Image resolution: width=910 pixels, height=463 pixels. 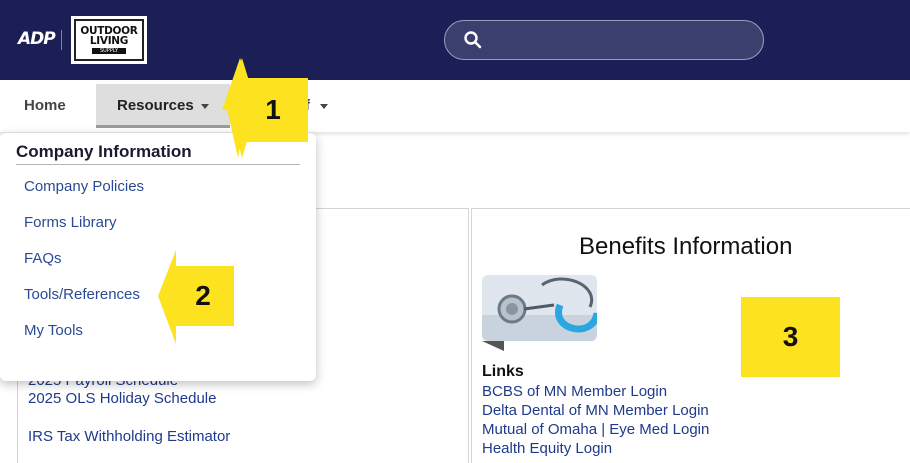 I want to click on menu-item-forms-library: Forms Library, so click(x=70, y=222).